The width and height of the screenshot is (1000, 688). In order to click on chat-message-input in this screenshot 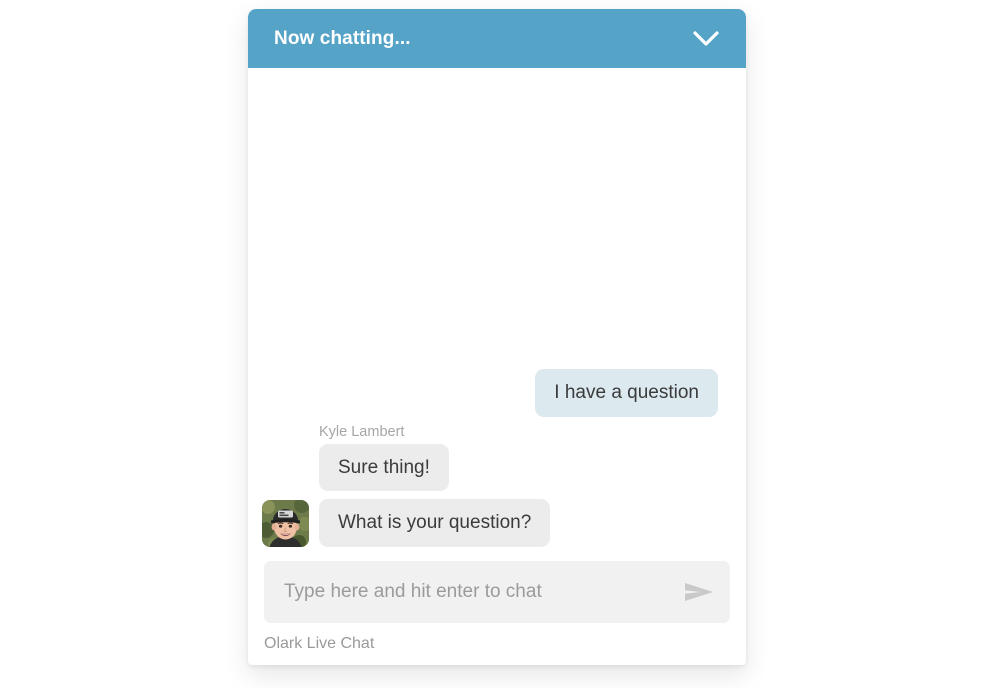, I will do `click(480, 592)`.